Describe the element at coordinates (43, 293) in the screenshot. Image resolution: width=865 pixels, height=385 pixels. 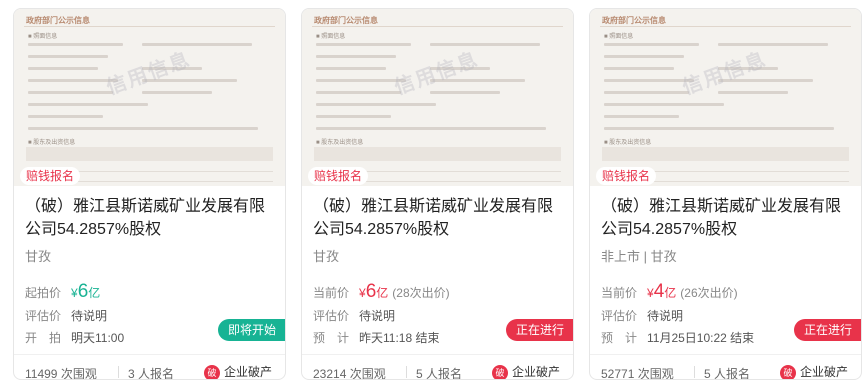
I see `price-label: 起拍价` at that location.